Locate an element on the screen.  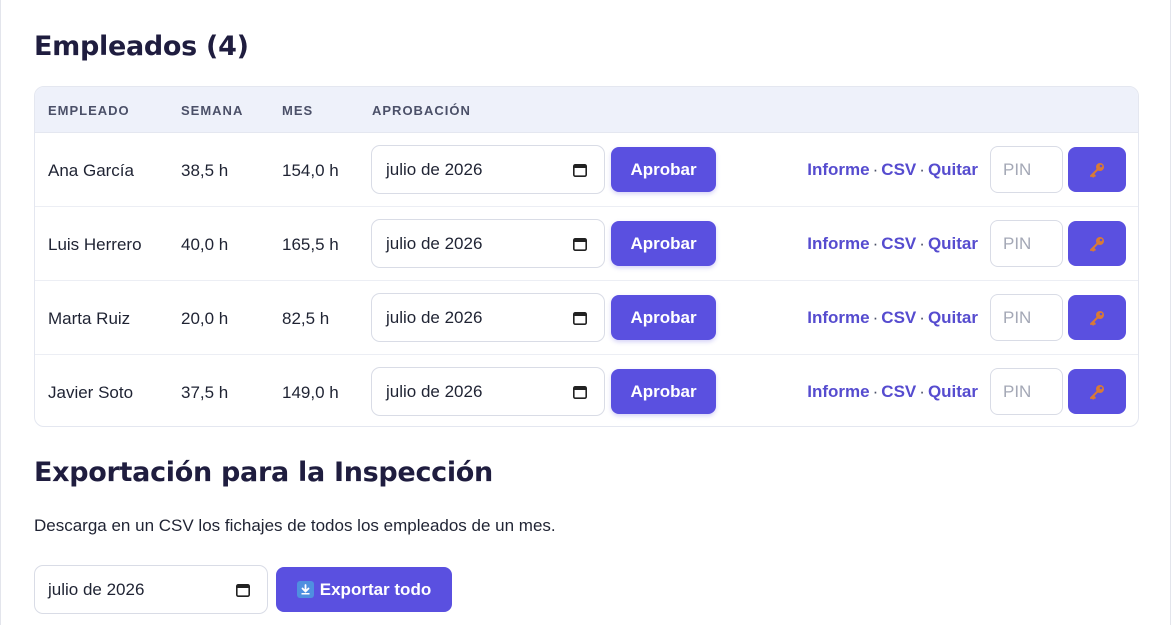
export-all-label: Exportar todo is located at coordinates (375, 589).